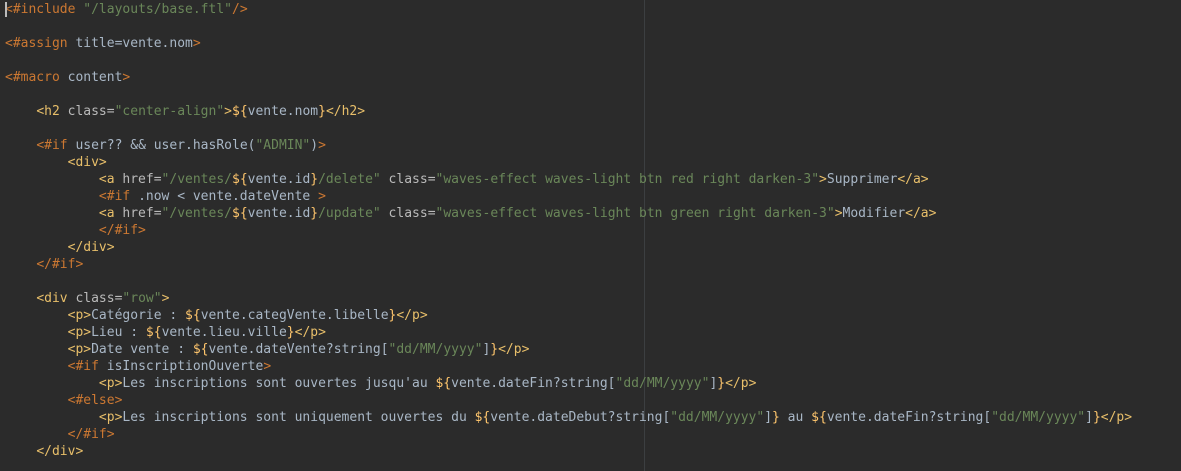 This screenshot has width=1181, height=471. What do you see at coordinates (298, 349) in the screenshot?
I see `code-token: vente.dateVente?string[` at bounding box center [298, 349].